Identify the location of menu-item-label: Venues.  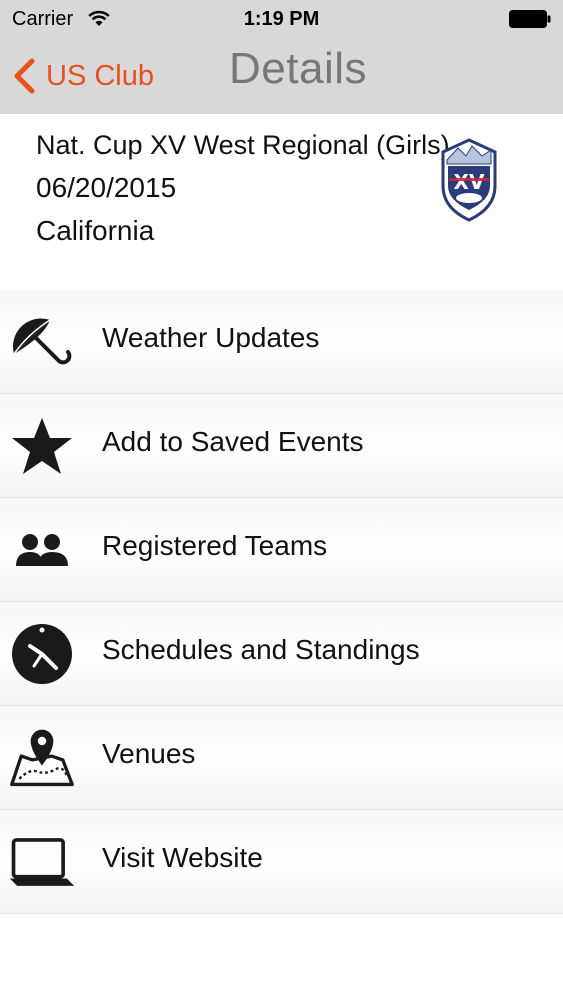
(149, 753).